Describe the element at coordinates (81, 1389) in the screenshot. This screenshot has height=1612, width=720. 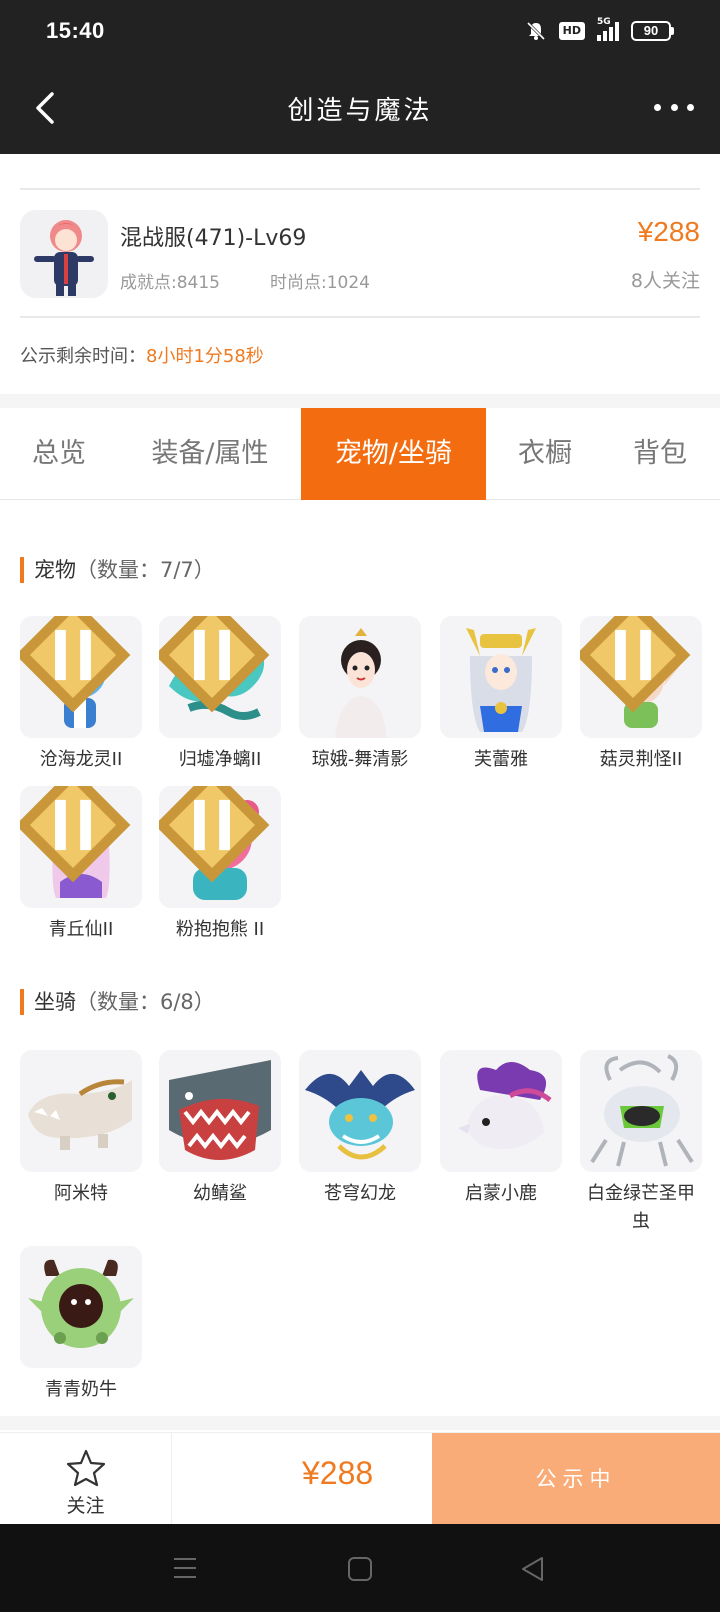
I see `mount-name: 青青奶牛` at that location.